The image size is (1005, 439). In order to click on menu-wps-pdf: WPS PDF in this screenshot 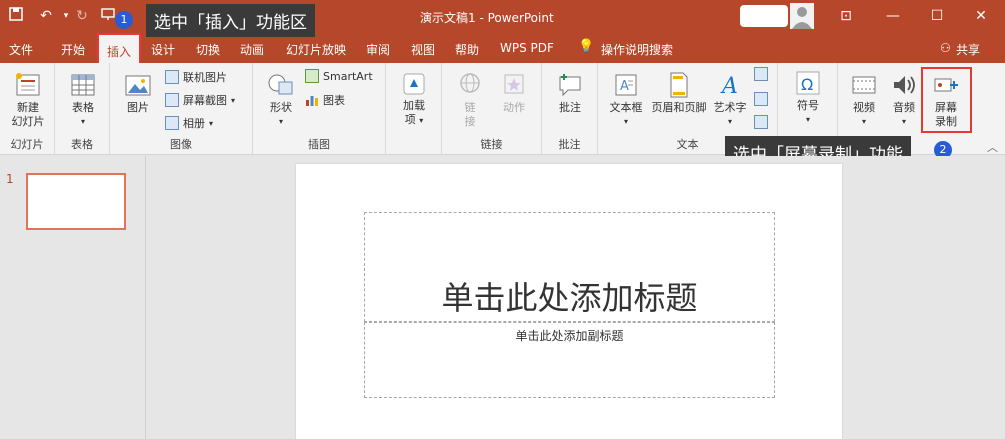, I will do `click(527, 48)`.